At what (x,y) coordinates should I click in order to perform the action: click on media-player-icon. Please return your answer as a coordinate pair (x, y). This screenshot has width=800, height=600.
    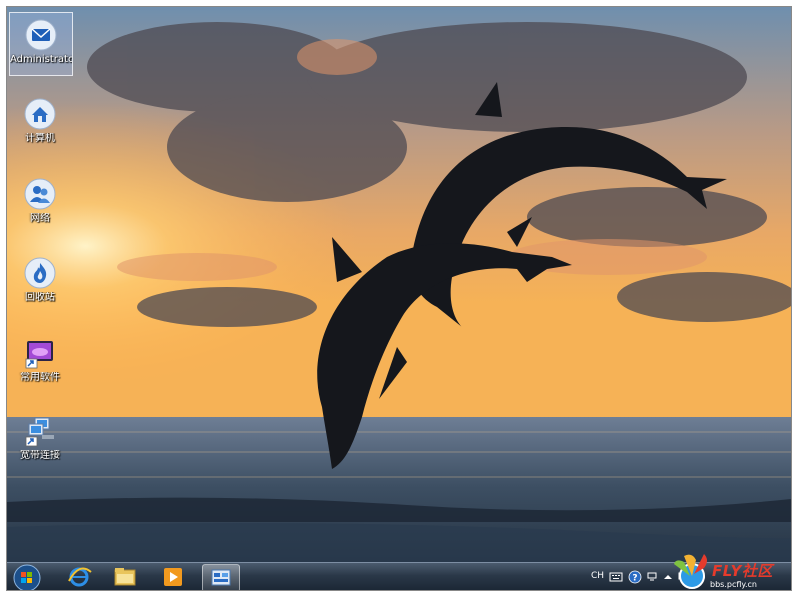
    Looking at the image, I should click on (173, 577).